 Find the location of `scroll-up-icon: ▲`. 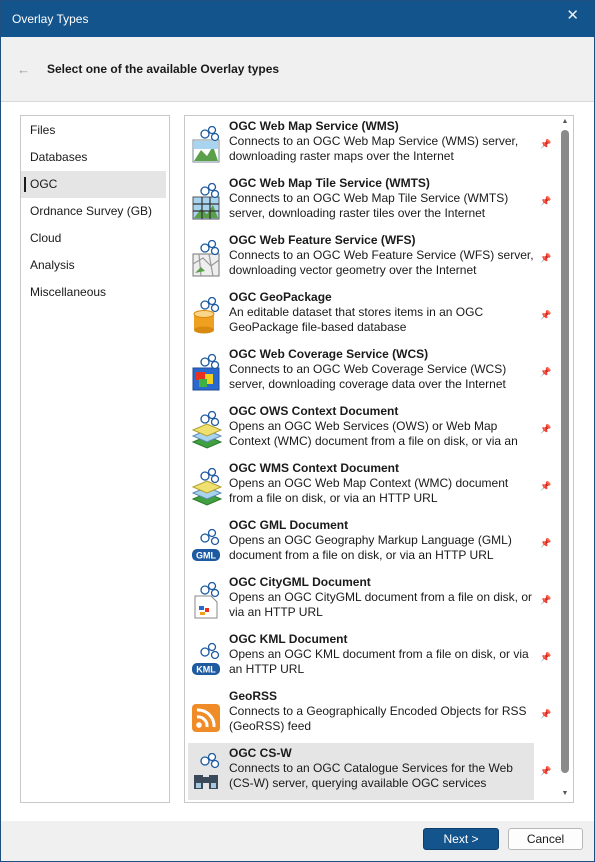

scroll-up-icon: ▲ is located at coordinates (565, 121).